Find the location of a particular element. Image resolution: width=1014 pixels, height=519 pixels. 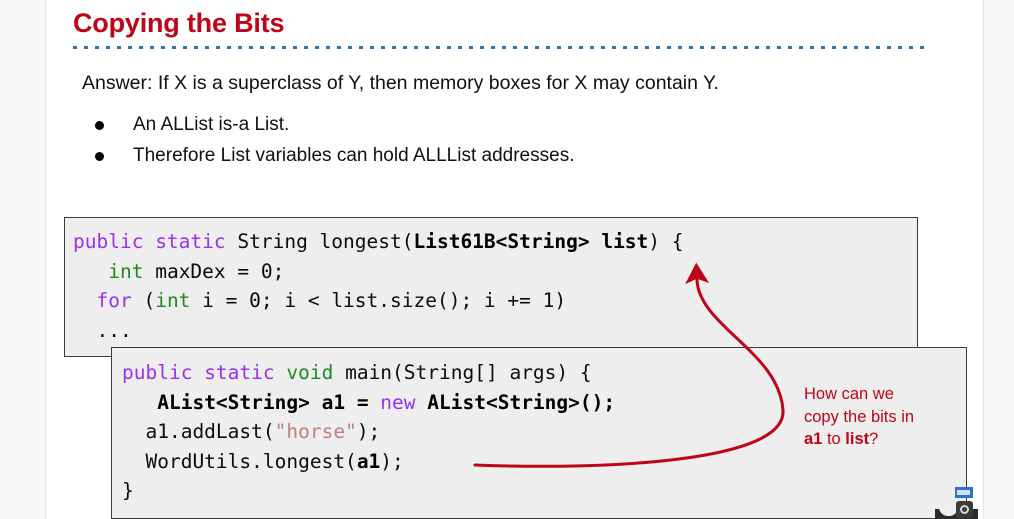

annotation-question-mark: ? is located at coordinates (874, 439).